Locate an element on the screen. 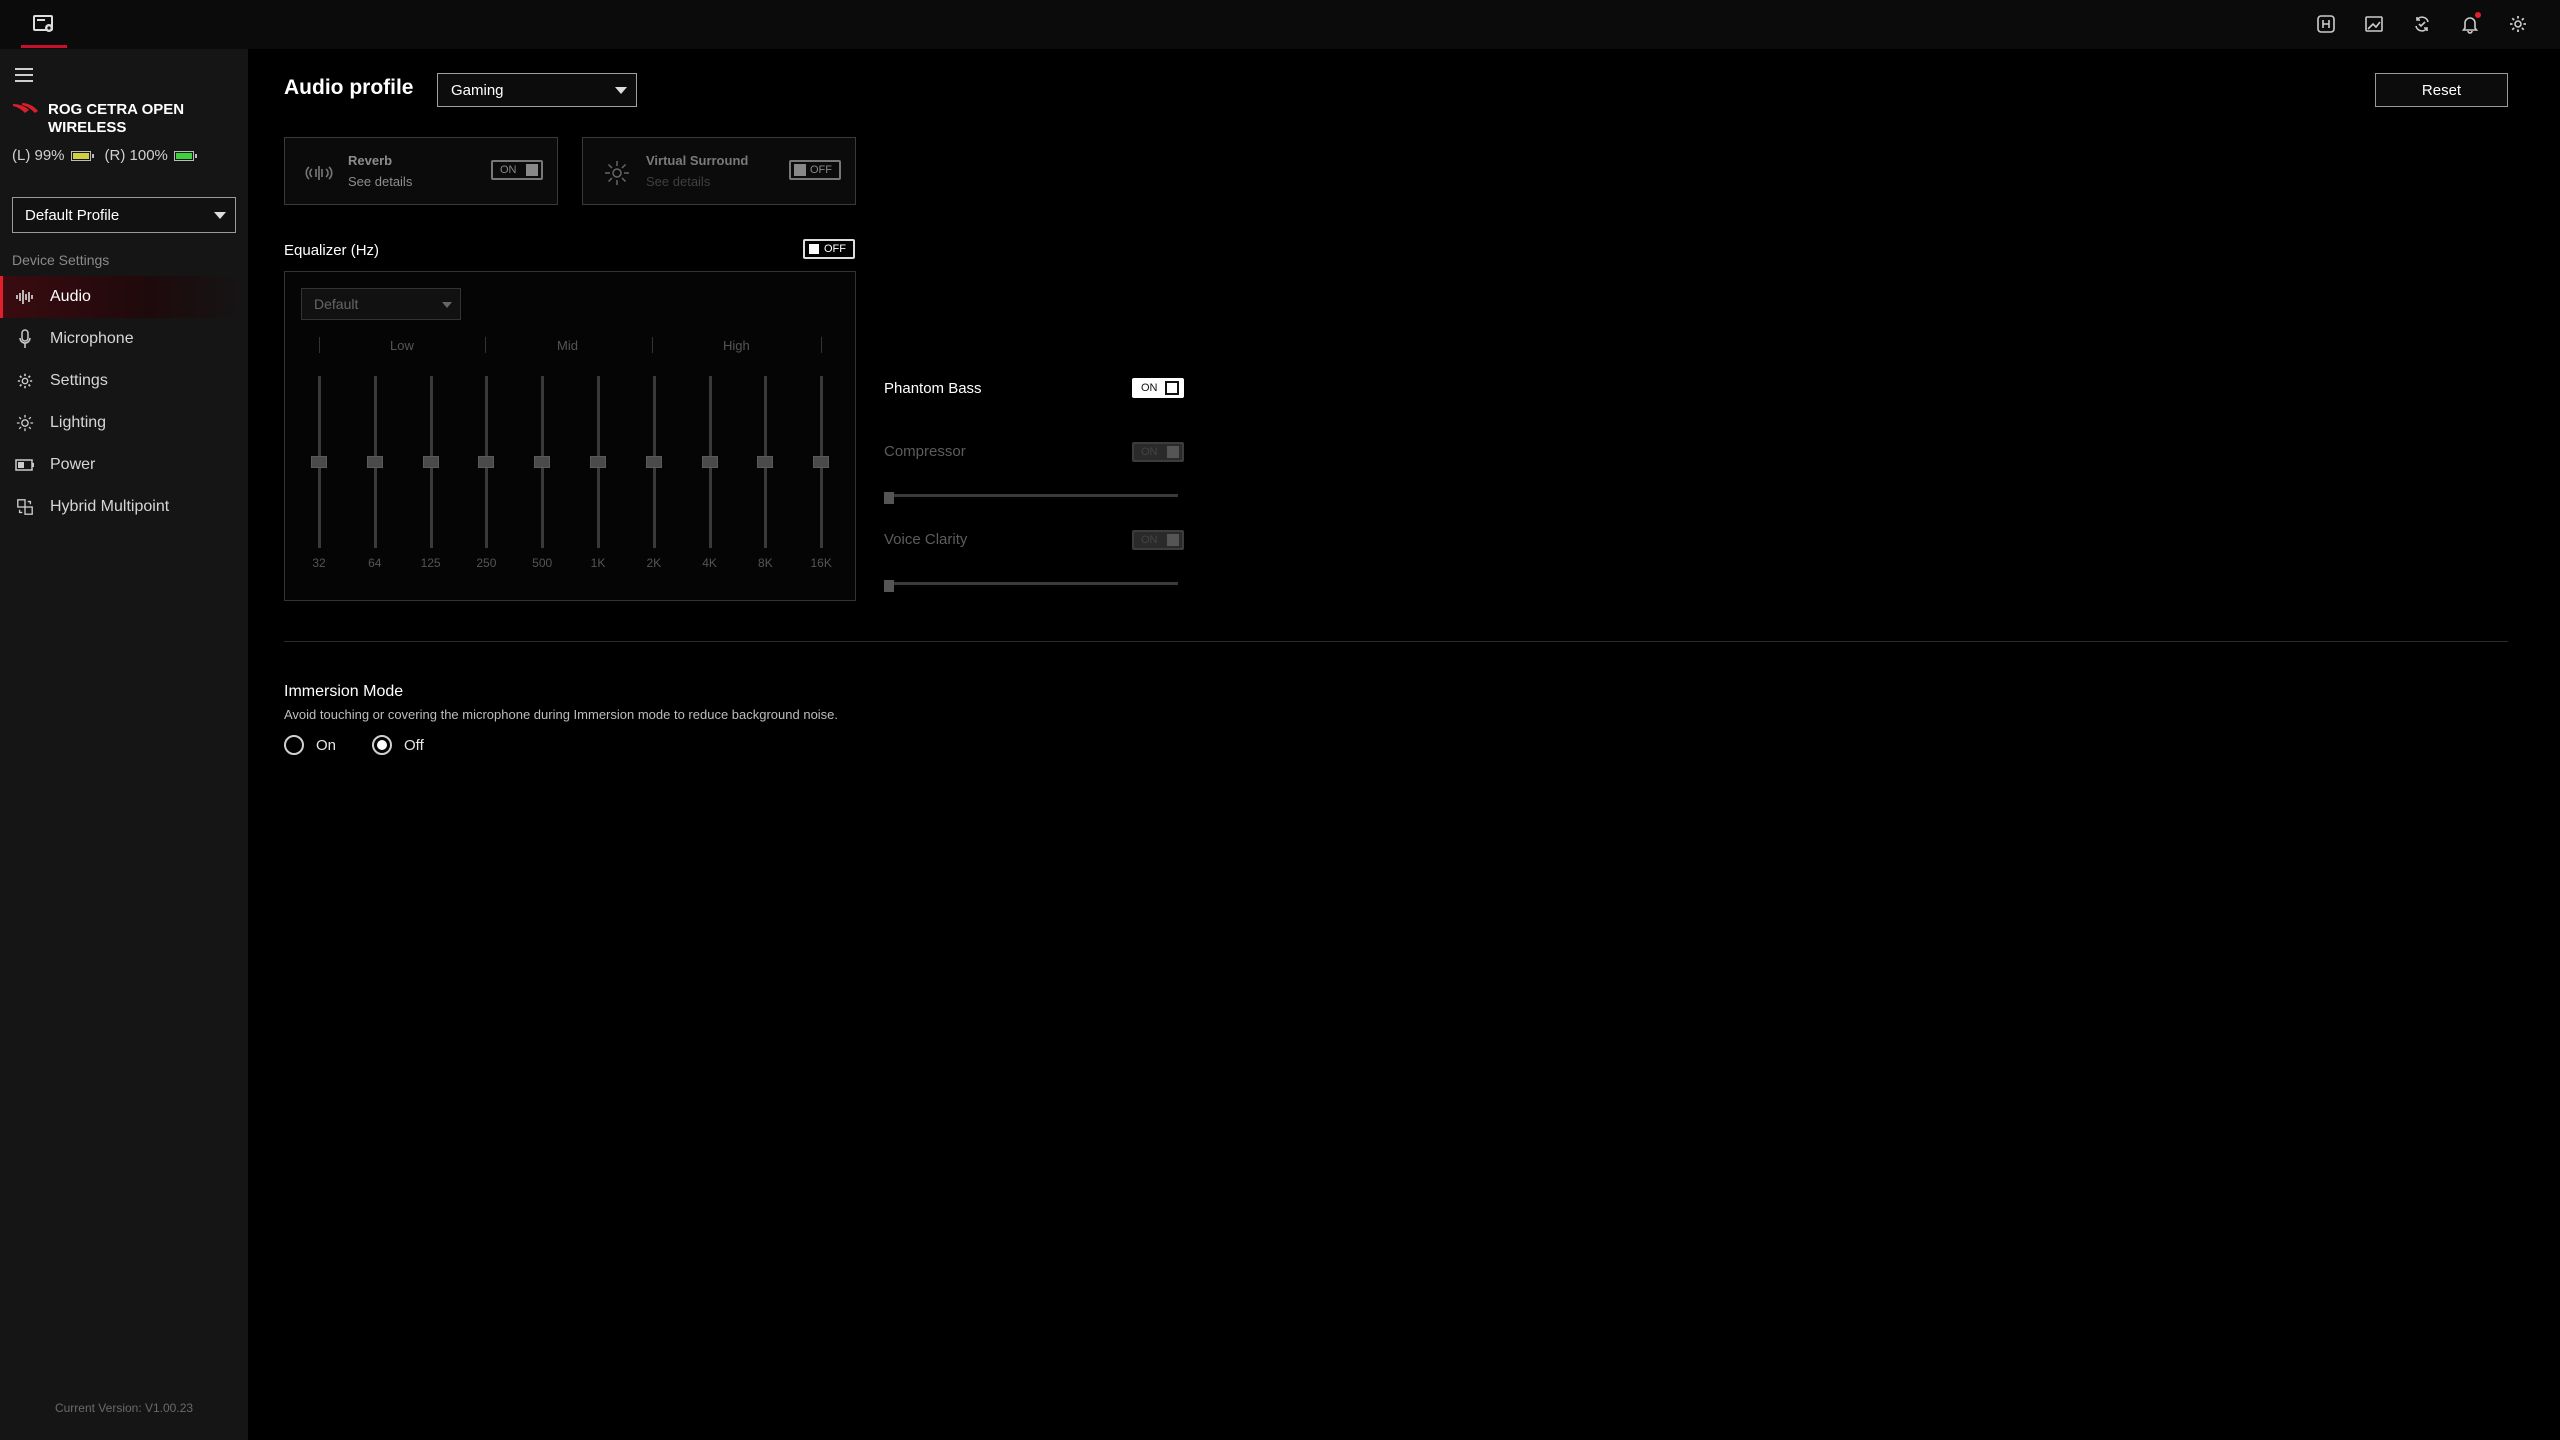 The height and width of the screenshot is (1440, 2560). virtual-surround-toggle: OFF is located at coordinates (815, 170).